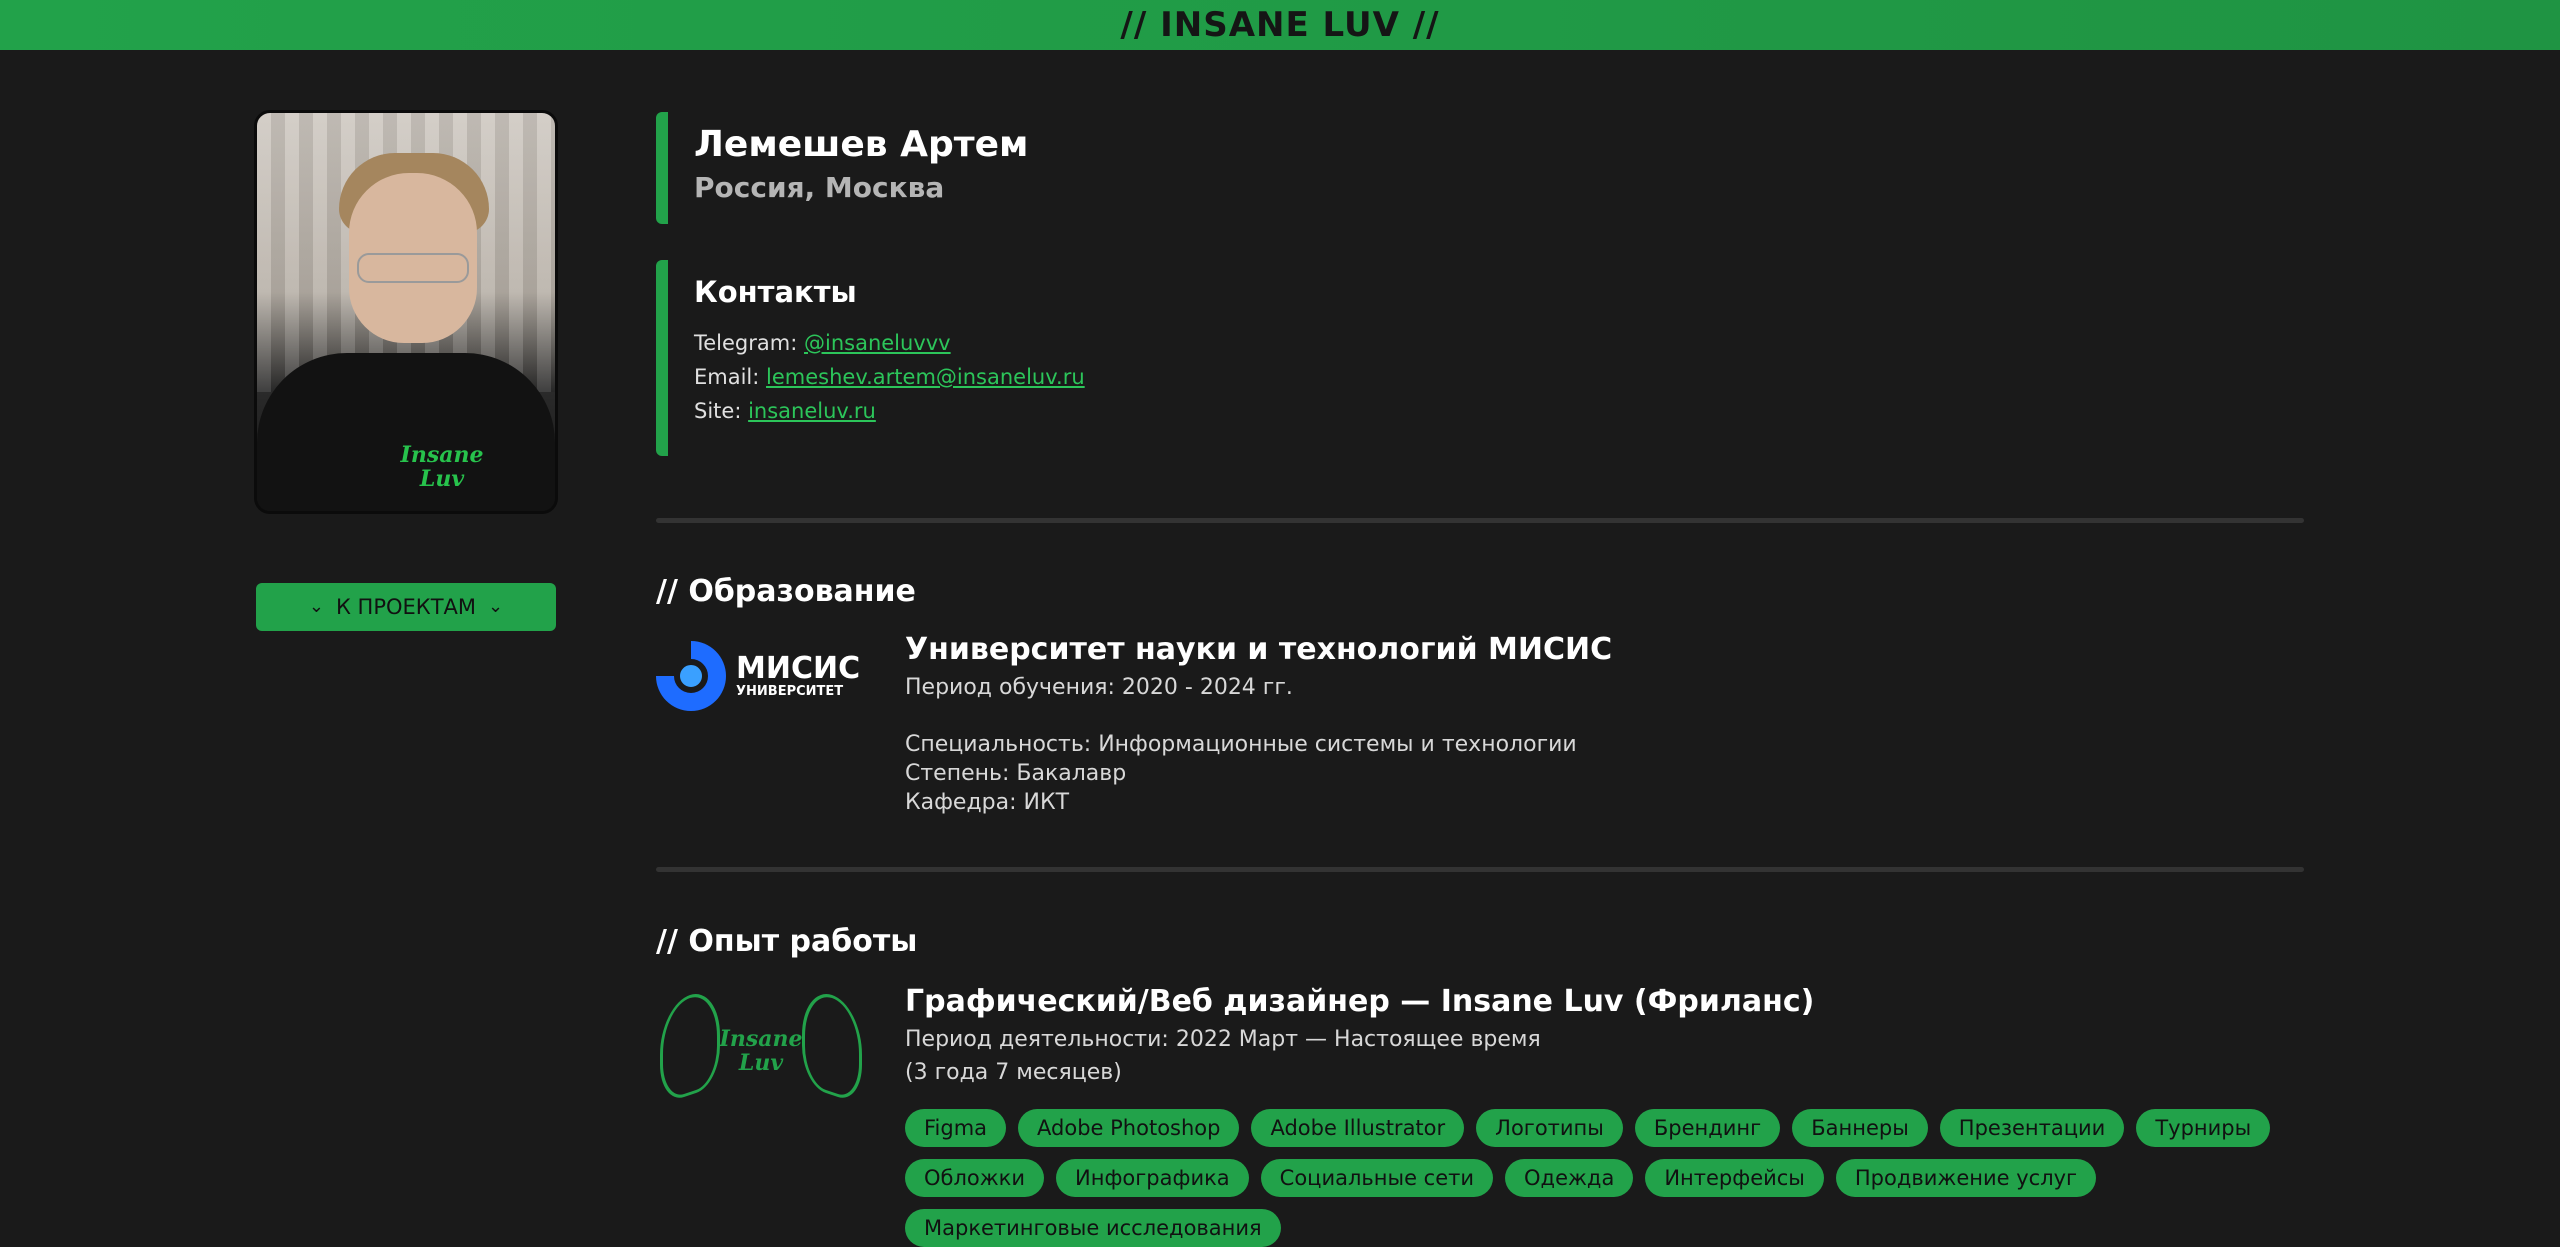  Describe the element at coordinates (1152, 1178) in the screenshot. I see `skill-tag: Инфографика` at that location.